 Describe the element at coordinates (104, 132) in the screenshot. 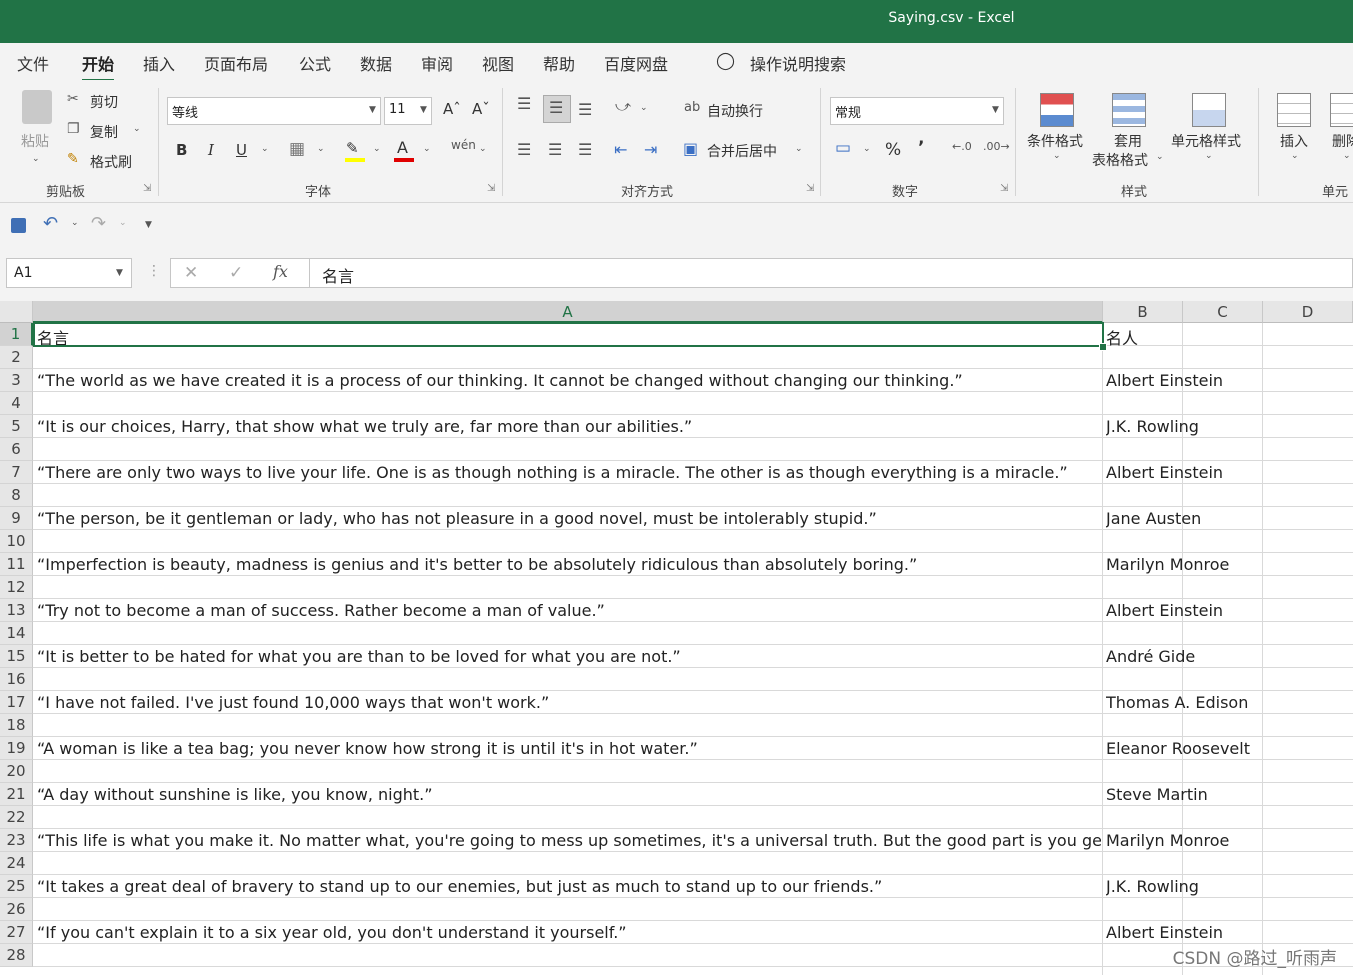

I see `copy-button: 复制` at that location.